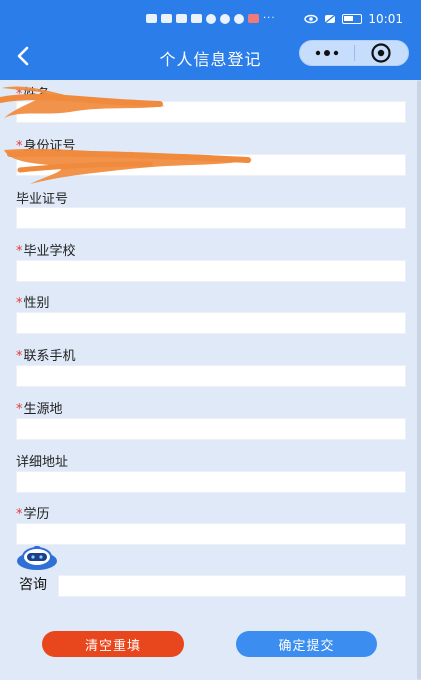 The image size is (421, 680). What do you see at coordinates (211, 323) in the screenshot?
I see `gender-input` at bounding box center [211, 323].